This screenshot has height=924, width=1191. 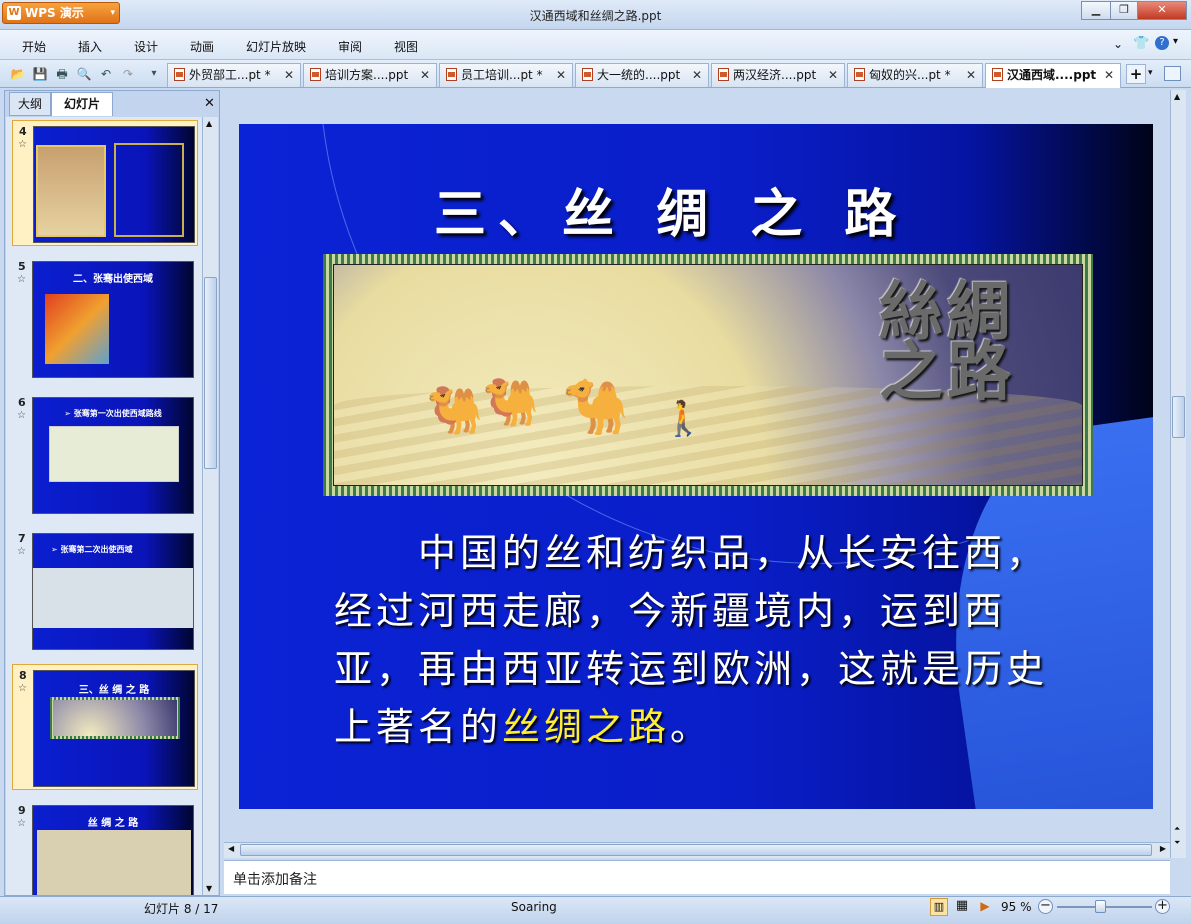 I want to click on thumbnail-image: 丝 绸 之 路, so click(x=113, y=850).